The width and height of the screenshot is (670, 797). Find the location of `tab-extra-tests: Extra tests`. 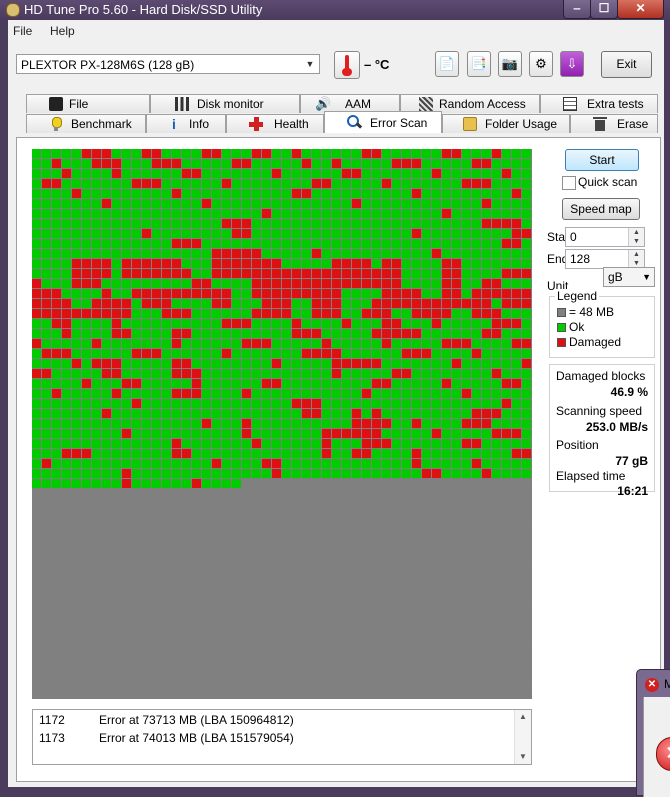

tab-extra-tests: Extra tests is located at coordinates (599, 103).